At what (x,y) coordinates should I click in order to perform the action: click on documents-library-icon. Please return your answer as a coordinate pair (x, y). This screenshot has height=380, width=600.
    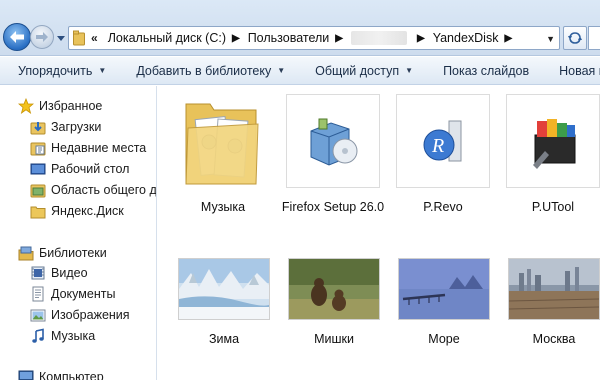
    Looking at the image, I should click on (38, 294).